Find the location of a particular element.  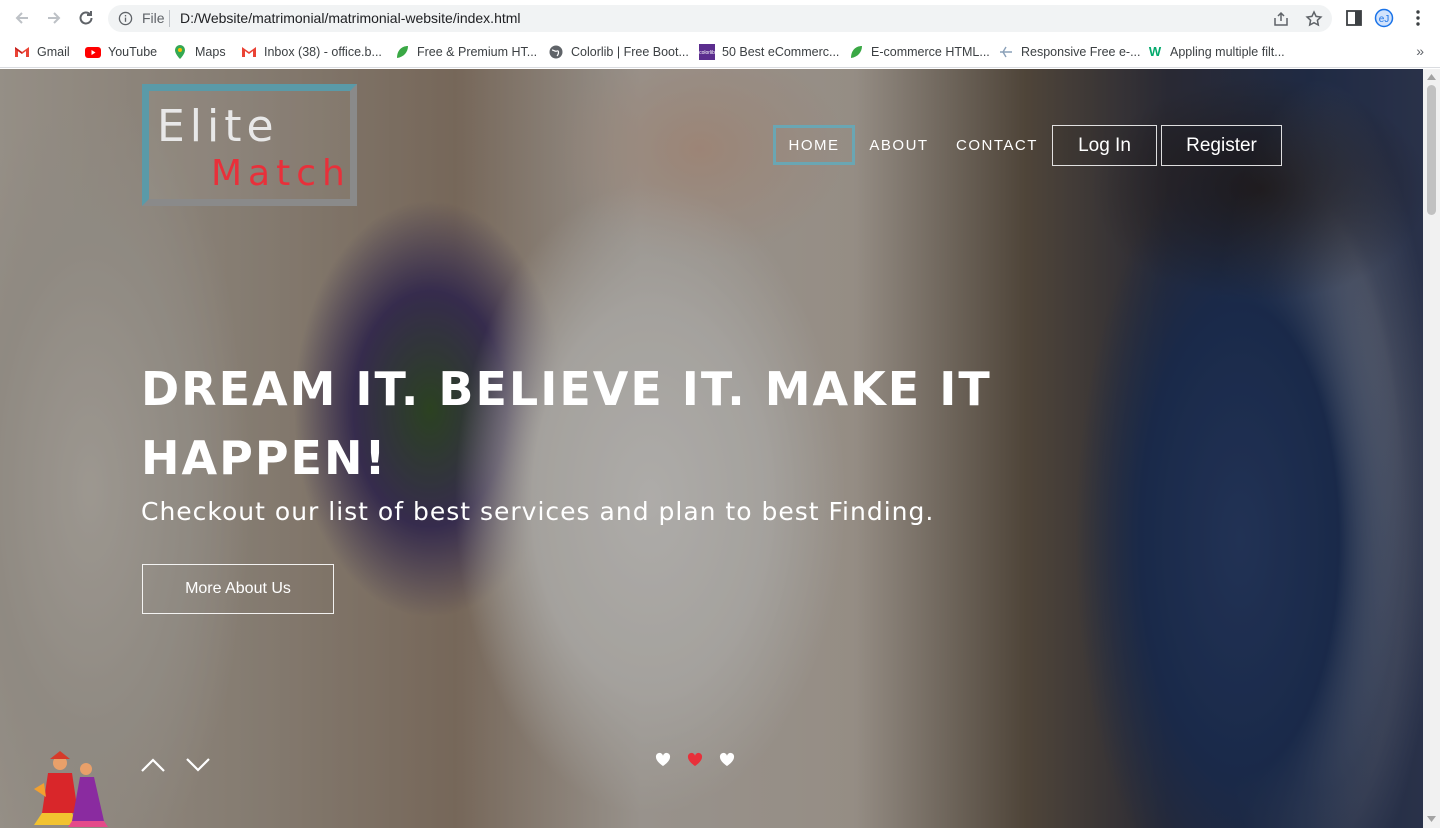

forward-button is located at coordinates (54, 18).